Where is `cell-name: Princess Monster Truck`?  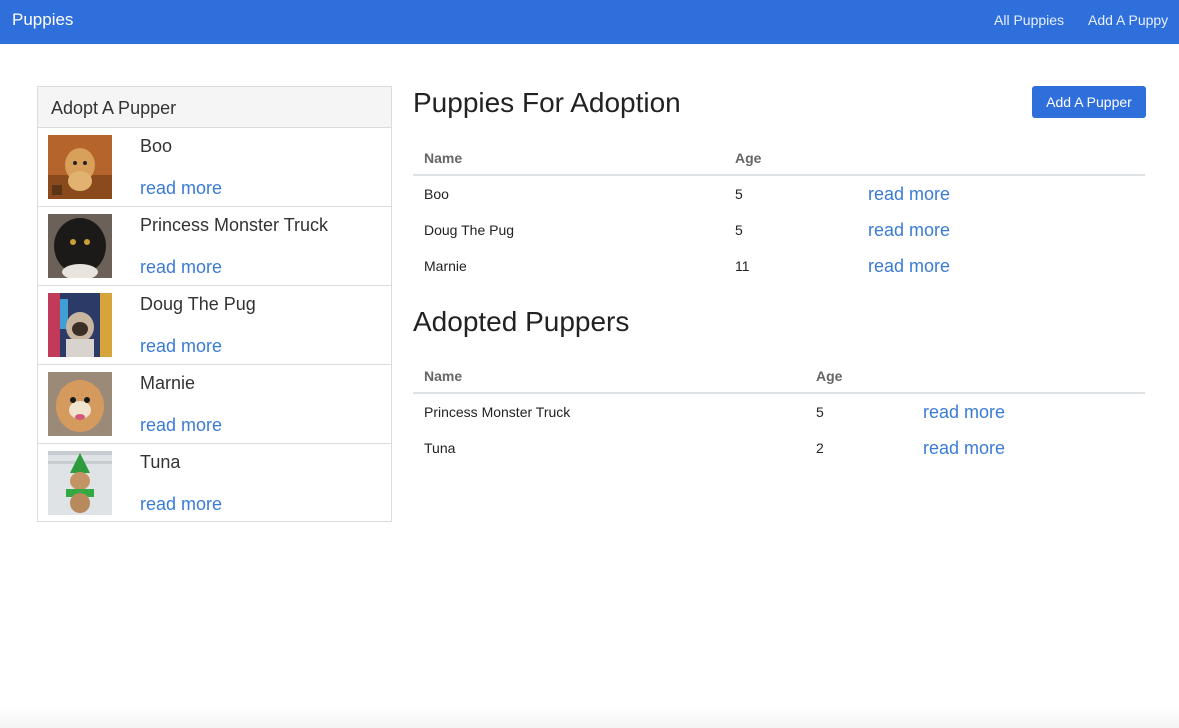
cell-name: Princess Monster Truck is located at coordinates (497, 412).